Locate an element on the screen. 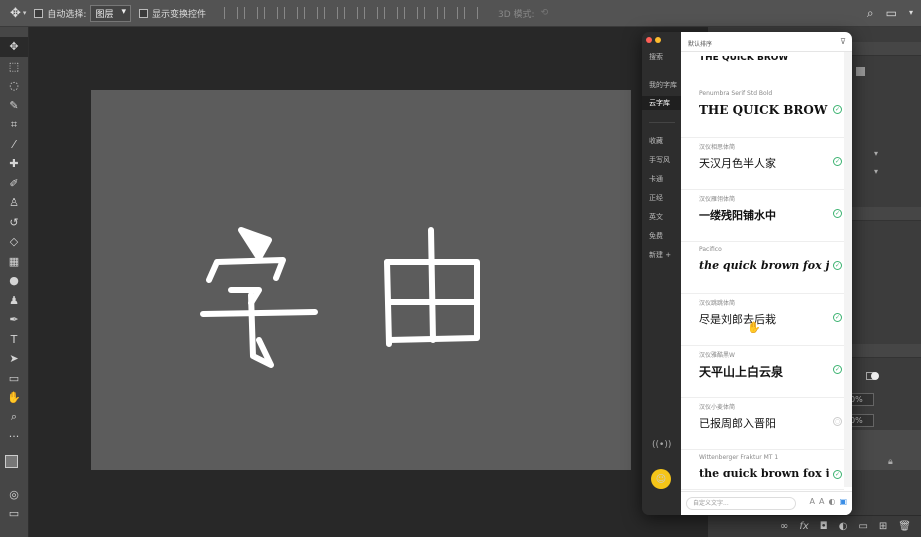  nav-search: 搜索 is located at coordinates (661, 57).